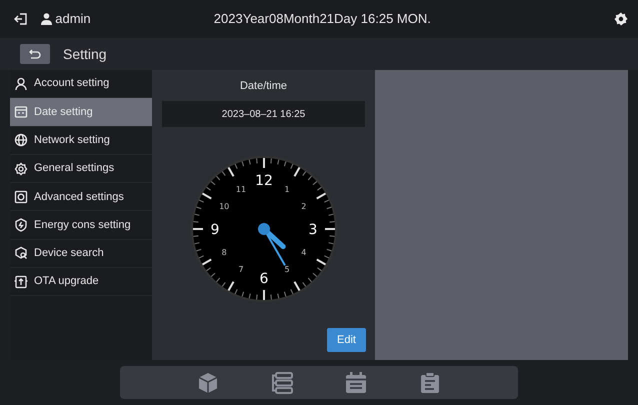 The height and width of the screenshot is (405, 638). Describe the element at coordinates (240, 189) in the screenshot. I see `clock-numeral: 11` at that location.